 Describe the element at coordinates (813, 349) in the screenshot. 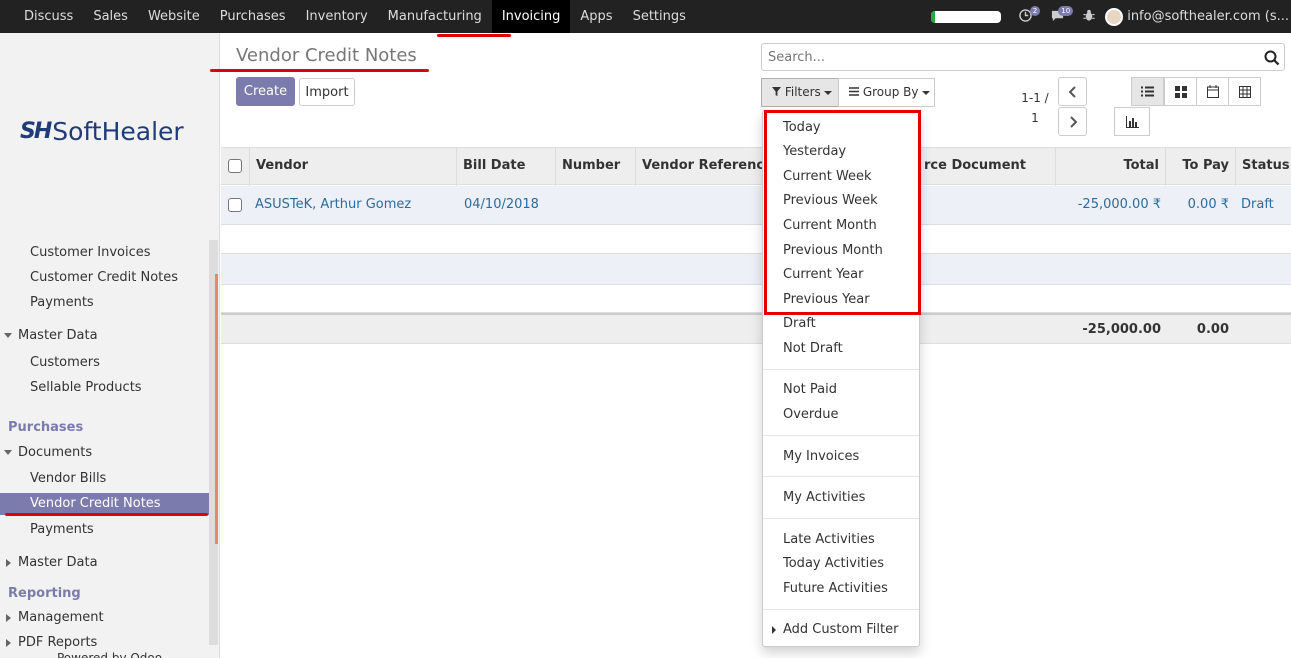

I see `filter-not-draft: Not Draft` at that location.